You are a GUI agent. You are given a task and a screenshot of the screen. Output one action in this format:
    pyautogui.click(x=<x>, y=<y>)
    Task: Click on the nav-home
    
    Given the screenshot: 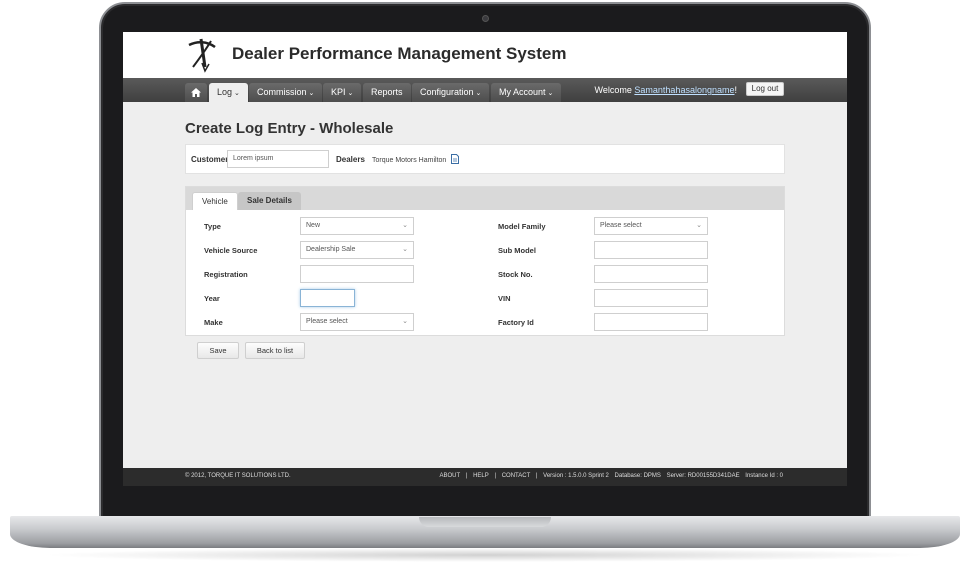 What is the action you would take?
    pyautogui.click(x=196, y=92)
    